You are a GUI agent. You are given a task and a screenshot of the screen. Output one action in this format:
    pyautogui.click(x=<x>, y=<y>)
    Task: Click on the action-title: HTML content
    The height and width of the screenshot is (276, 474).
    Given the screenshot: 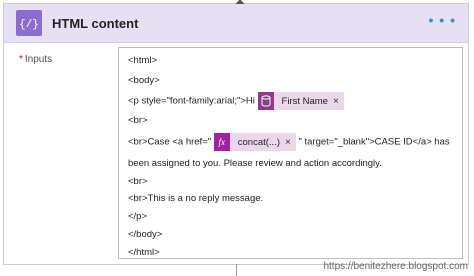 What is the action you would take?
    pyautogui.click(x=95, y=23)
    